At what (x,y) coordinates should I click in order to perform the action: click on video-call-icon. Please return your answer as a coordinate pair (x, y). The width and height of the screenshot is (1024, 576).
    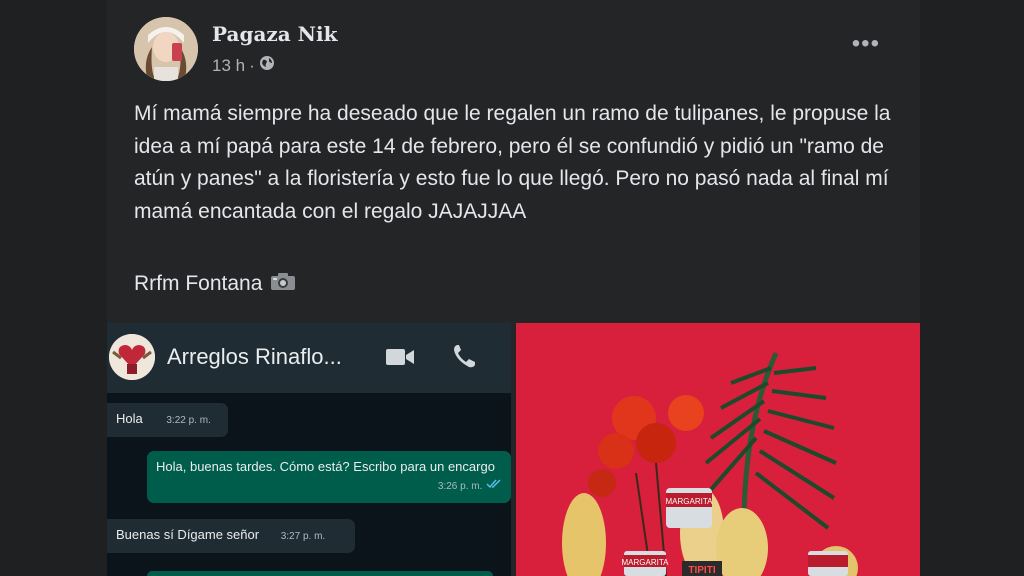
    Looking at the image, I should click on (400, 359).